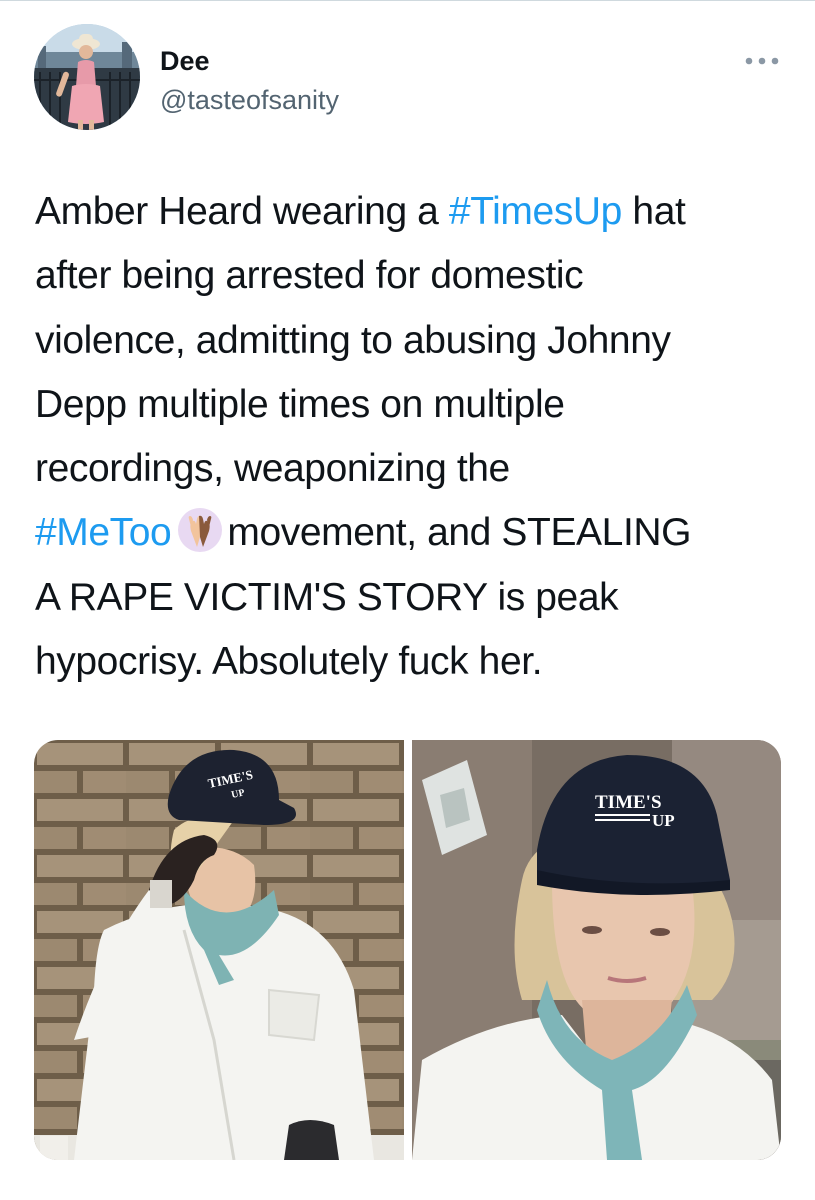  Describe the element at coordinates (103, 532) in the screenshot. I see `hashtag-metoo-link: #MeToo` at that location.